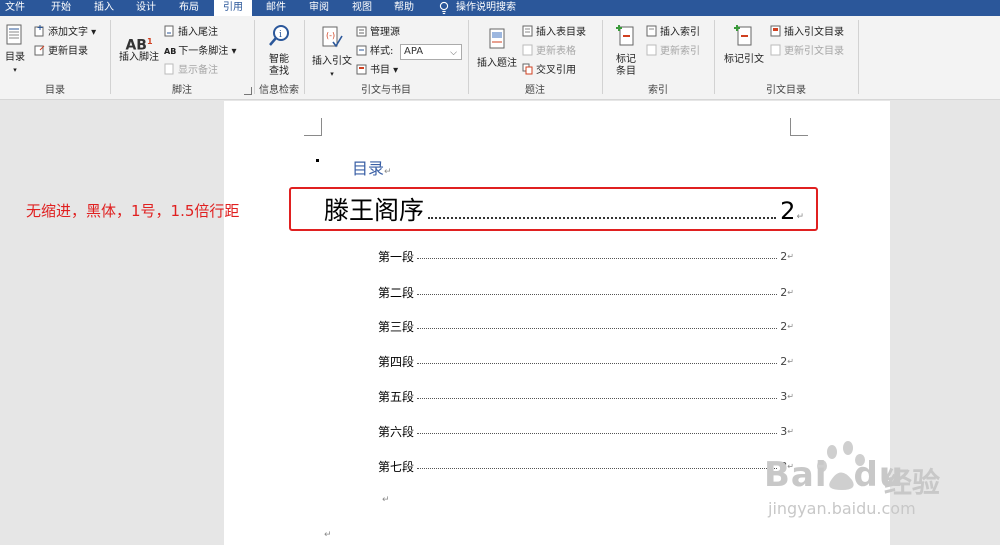 This screenshot has width=1000, height=545. I want to click on tell-me-search: 操作说明搜索, so click(491, 8).